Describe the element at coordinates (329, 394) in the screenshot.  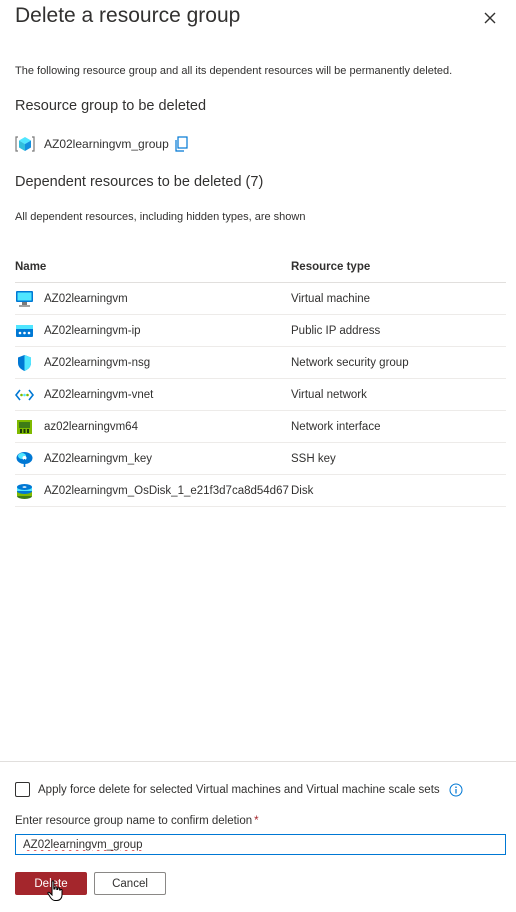
I see `resource-type: Virtual network` at that location.